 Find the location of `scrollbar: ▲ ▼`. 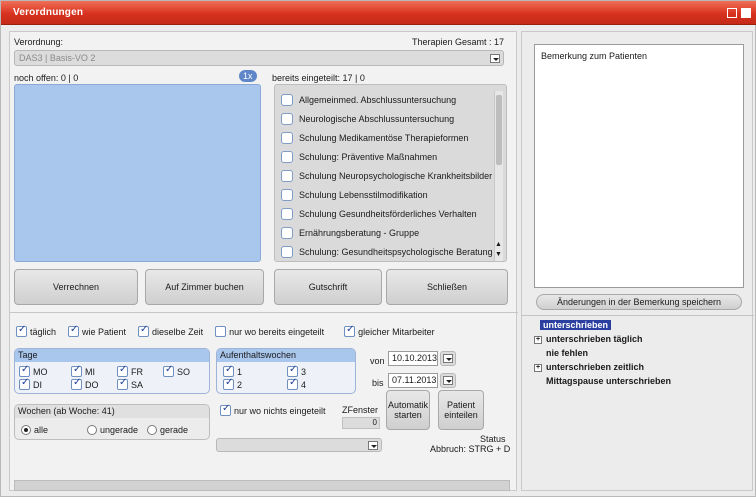

scrollbar: ▲ ▼ is located at coordinates (498, 176).